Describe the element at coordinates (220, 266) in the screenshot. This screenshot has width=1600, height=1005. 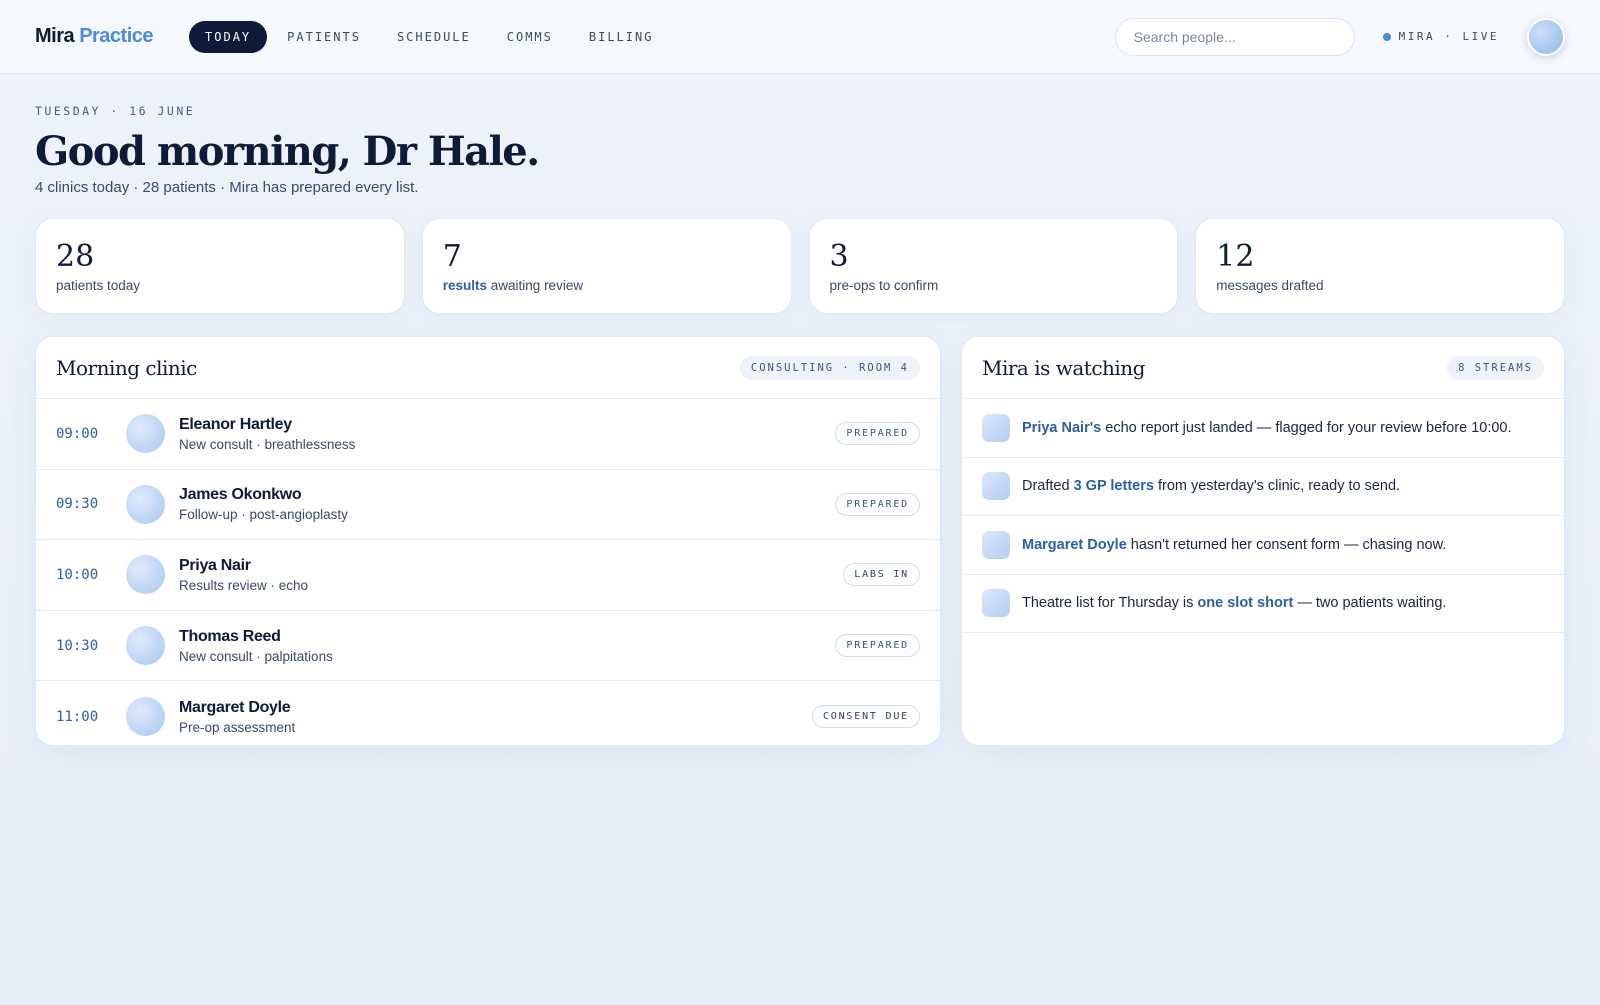
I see `stat-card-patients: 28 patients today` at that location.